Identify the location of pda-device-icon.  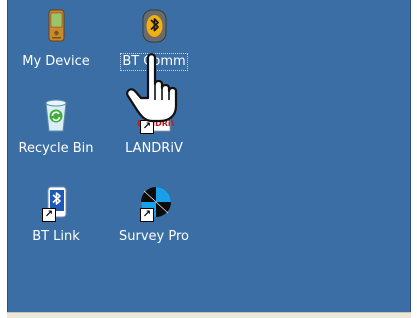
(56, 28).